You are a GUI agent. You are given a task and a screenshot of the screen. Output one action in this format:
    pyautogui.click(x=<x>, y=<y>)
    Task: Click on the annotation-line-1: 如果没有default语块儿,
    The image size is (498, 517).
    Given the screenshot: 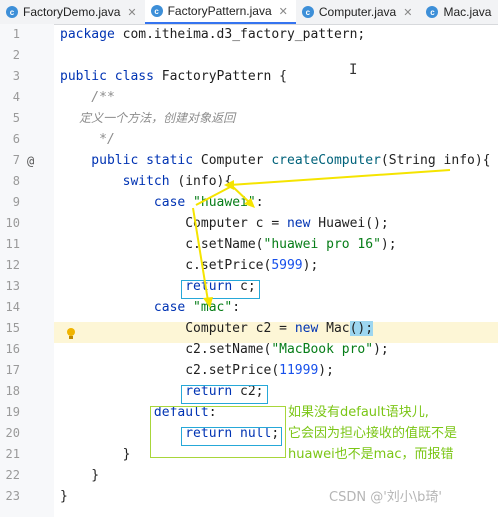 What is the action you would take?
    pyautogui.click(x=358, y=412)
    